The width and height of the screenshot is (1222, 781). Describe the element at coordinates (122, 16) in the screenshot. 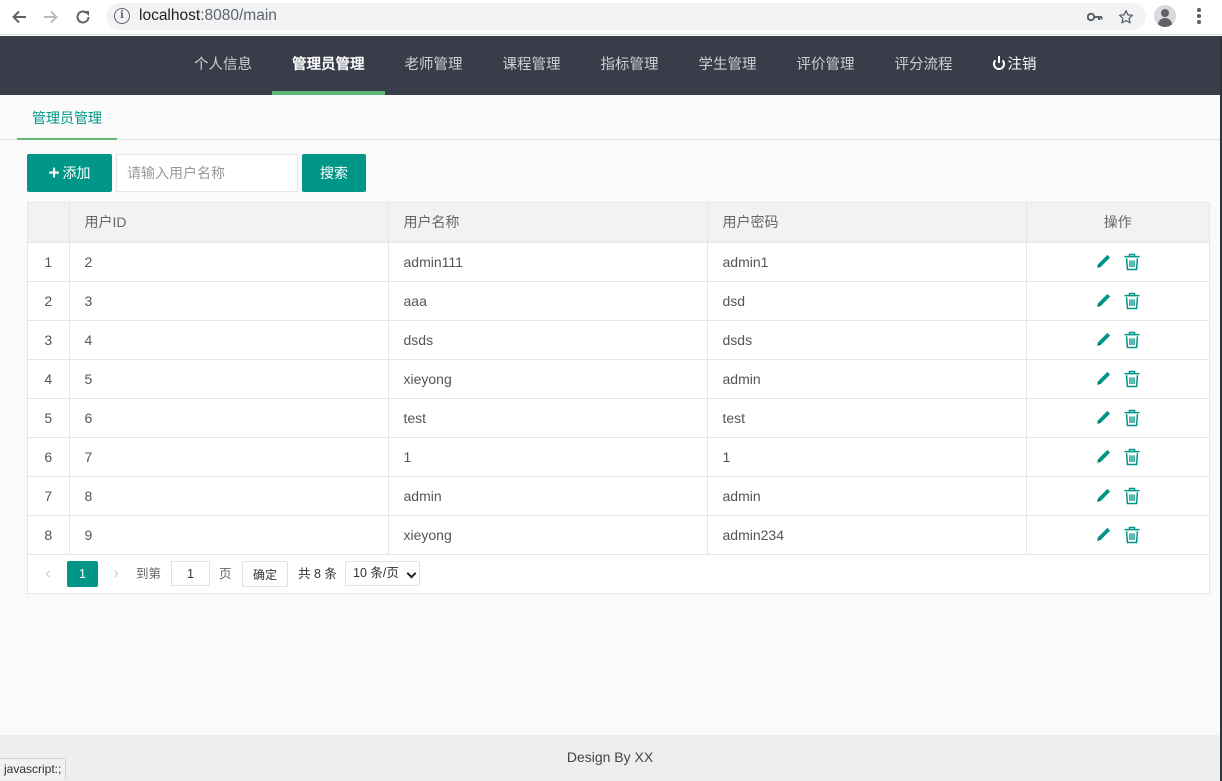

I see `site-info-icon: i` at that location.